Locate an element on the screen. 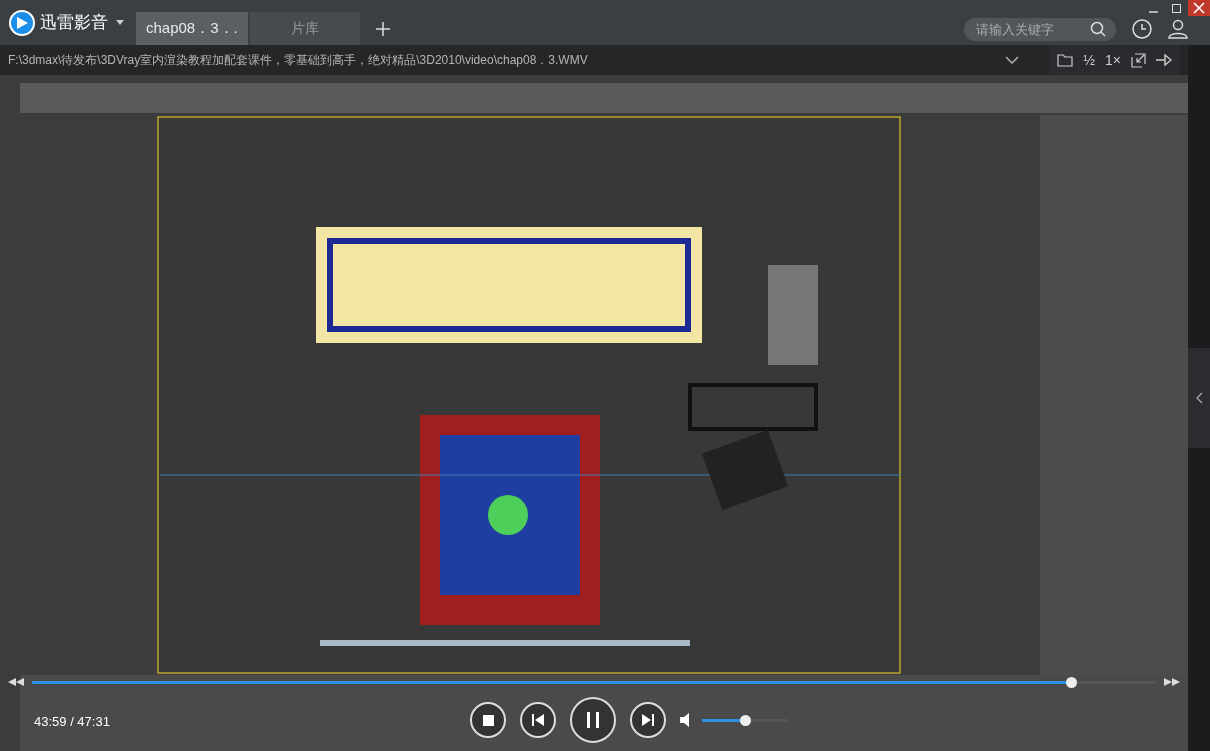  speed-button: ½ is located at coordinates (1089, 60).